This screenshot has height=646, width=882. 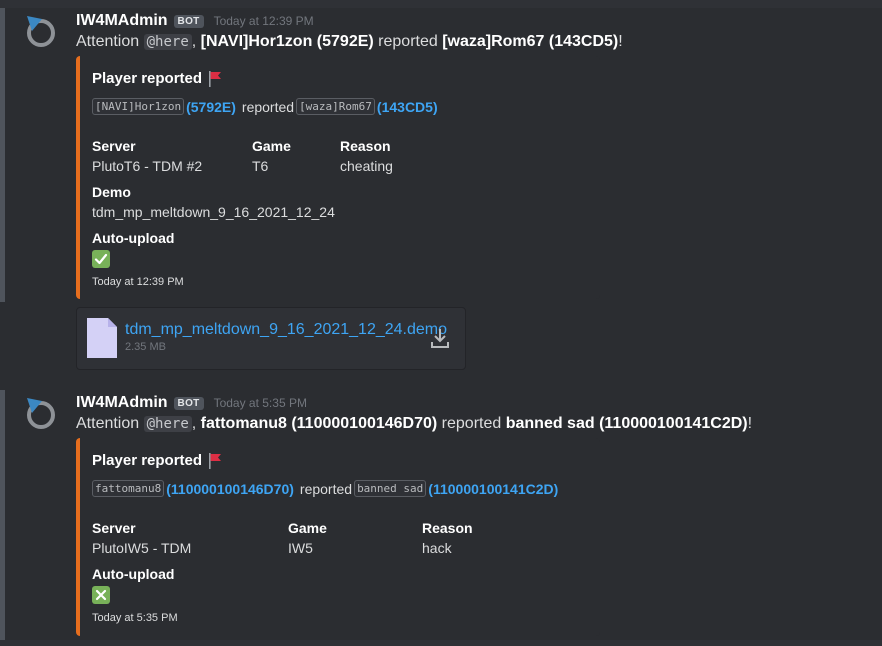 I want to click on field-server: Server PlutoIW5 - TDM, so click(x=141, y=538).